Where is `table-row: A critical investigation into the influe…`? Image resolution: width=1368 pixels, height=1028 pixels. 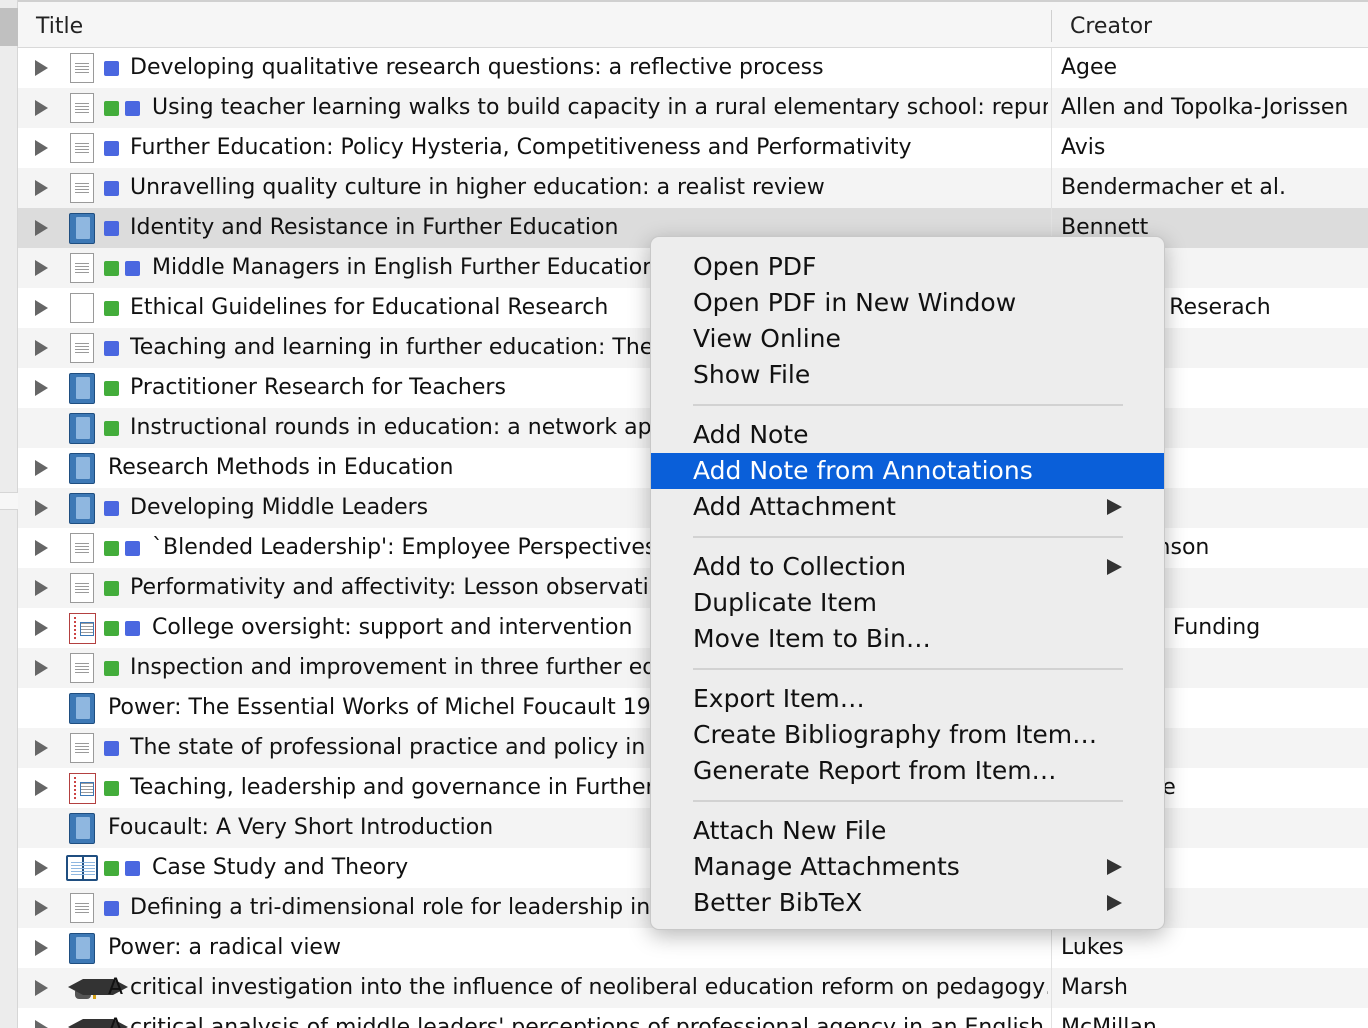
table-row: A critical investigation into the influe… is located at coordinates (693, 988).